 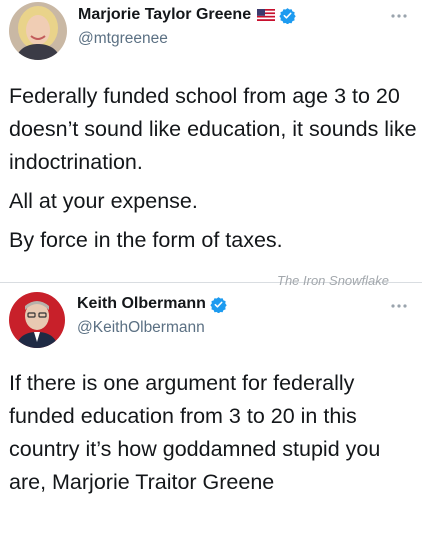 What do you see at coordinates (164, 15) in the screenshot?
I see `display-name: Marjorie Taylor Greene` at bounding box center [164, 15].